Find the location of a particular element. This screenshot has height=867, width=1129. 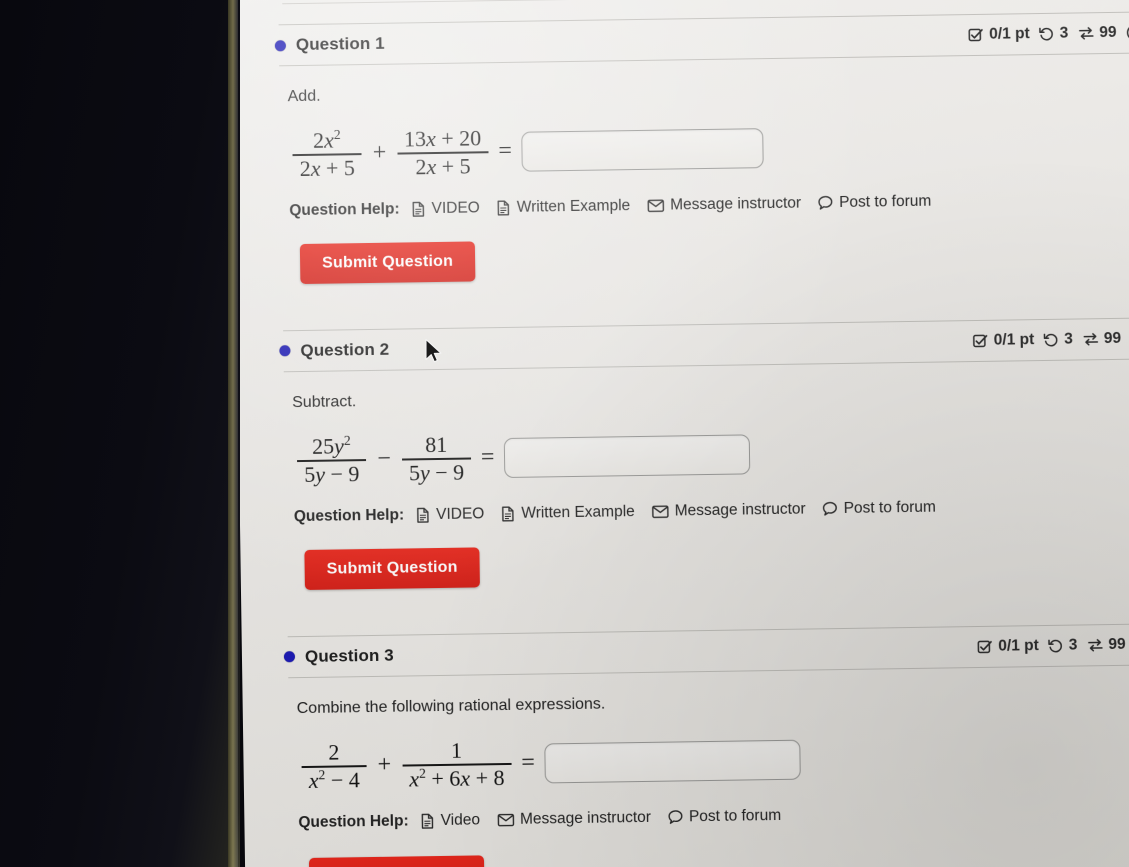

submit-question-button-2: Submit Question is located at coordinates (392, 568).